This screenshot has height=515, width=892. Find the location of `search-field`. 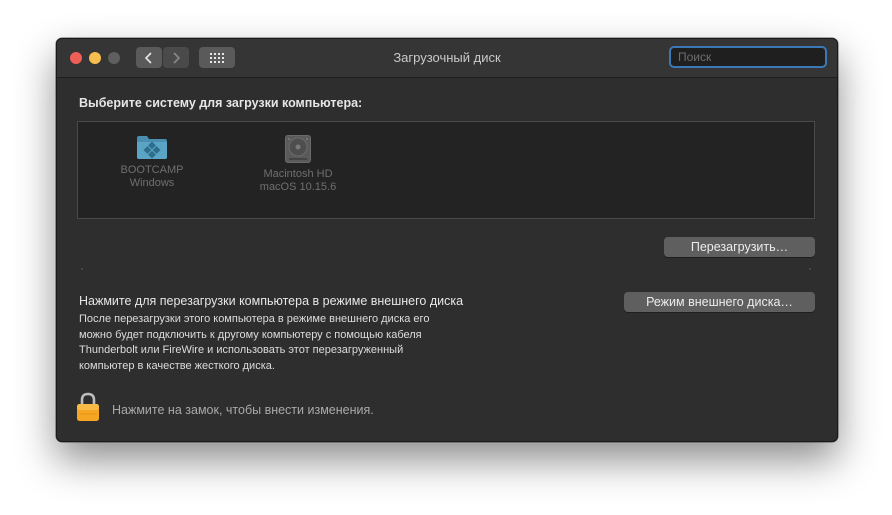

search-field is located at coordinates (751, 57).